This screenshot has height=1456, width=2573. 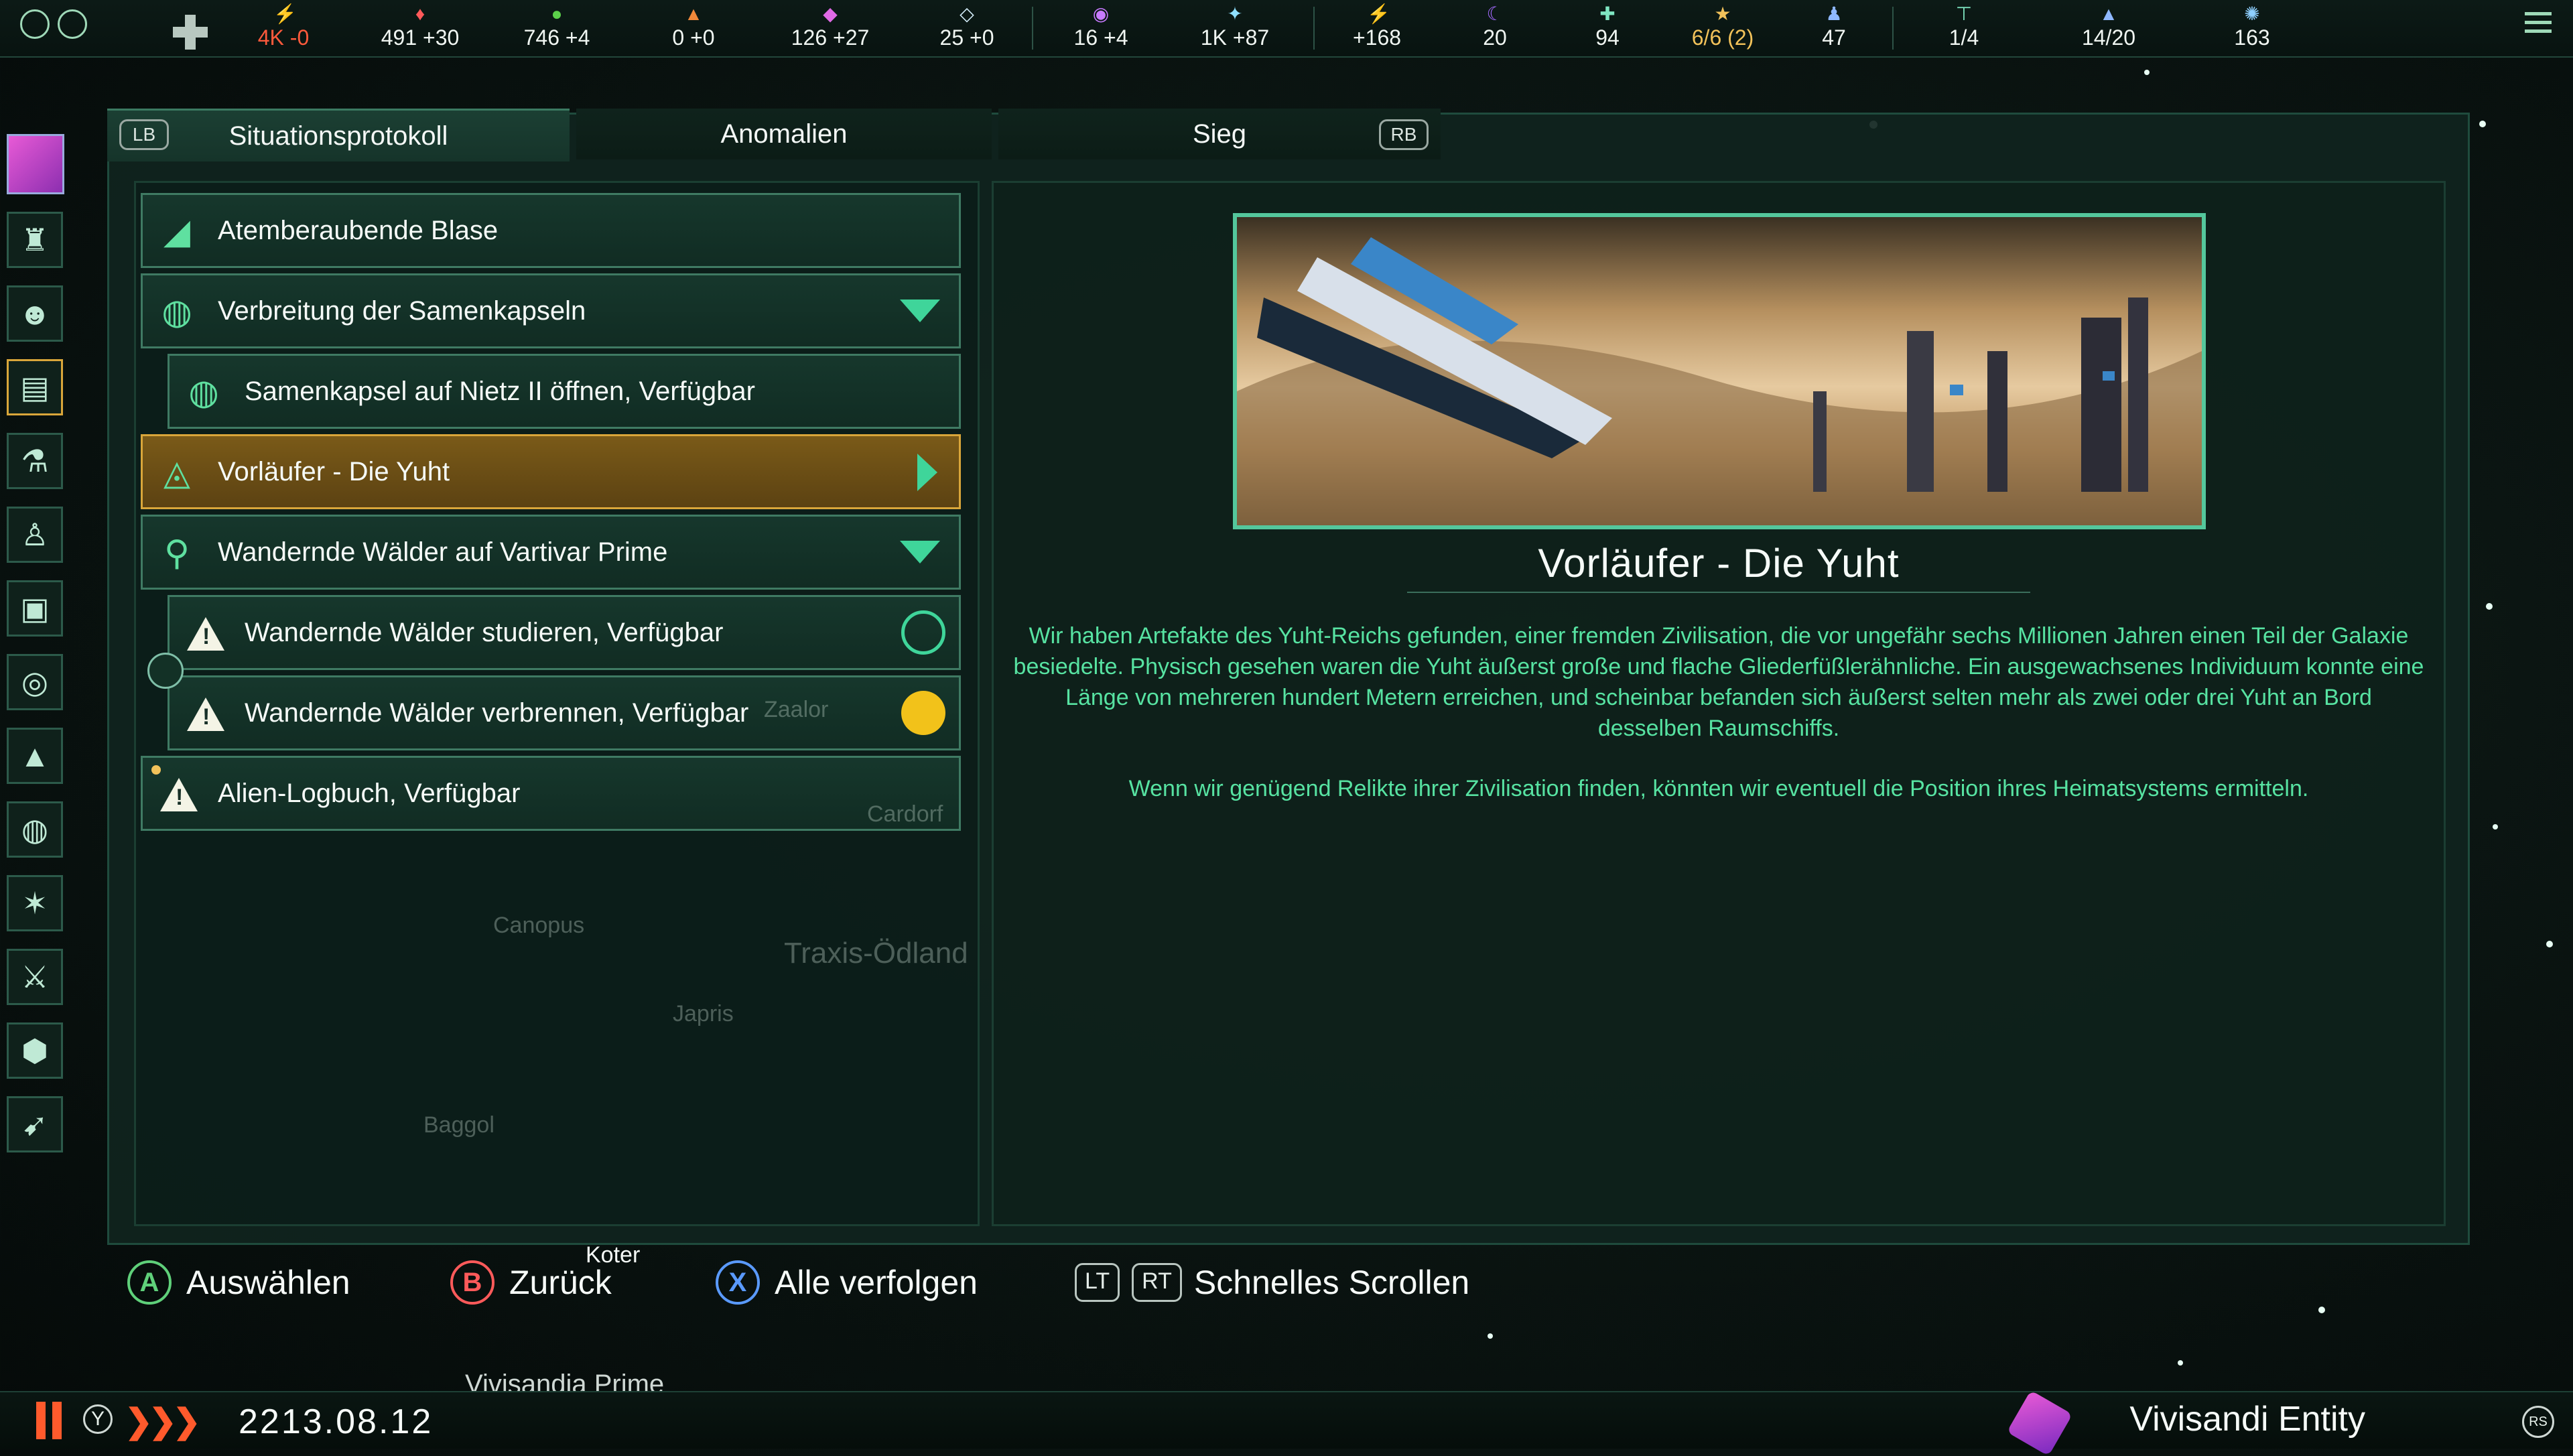 What do you see at coordinates (338, 135) in the screenshot?
I see `tab-situationsprotokoll: Situationsprotokoll` at bounding box center [338, 135].